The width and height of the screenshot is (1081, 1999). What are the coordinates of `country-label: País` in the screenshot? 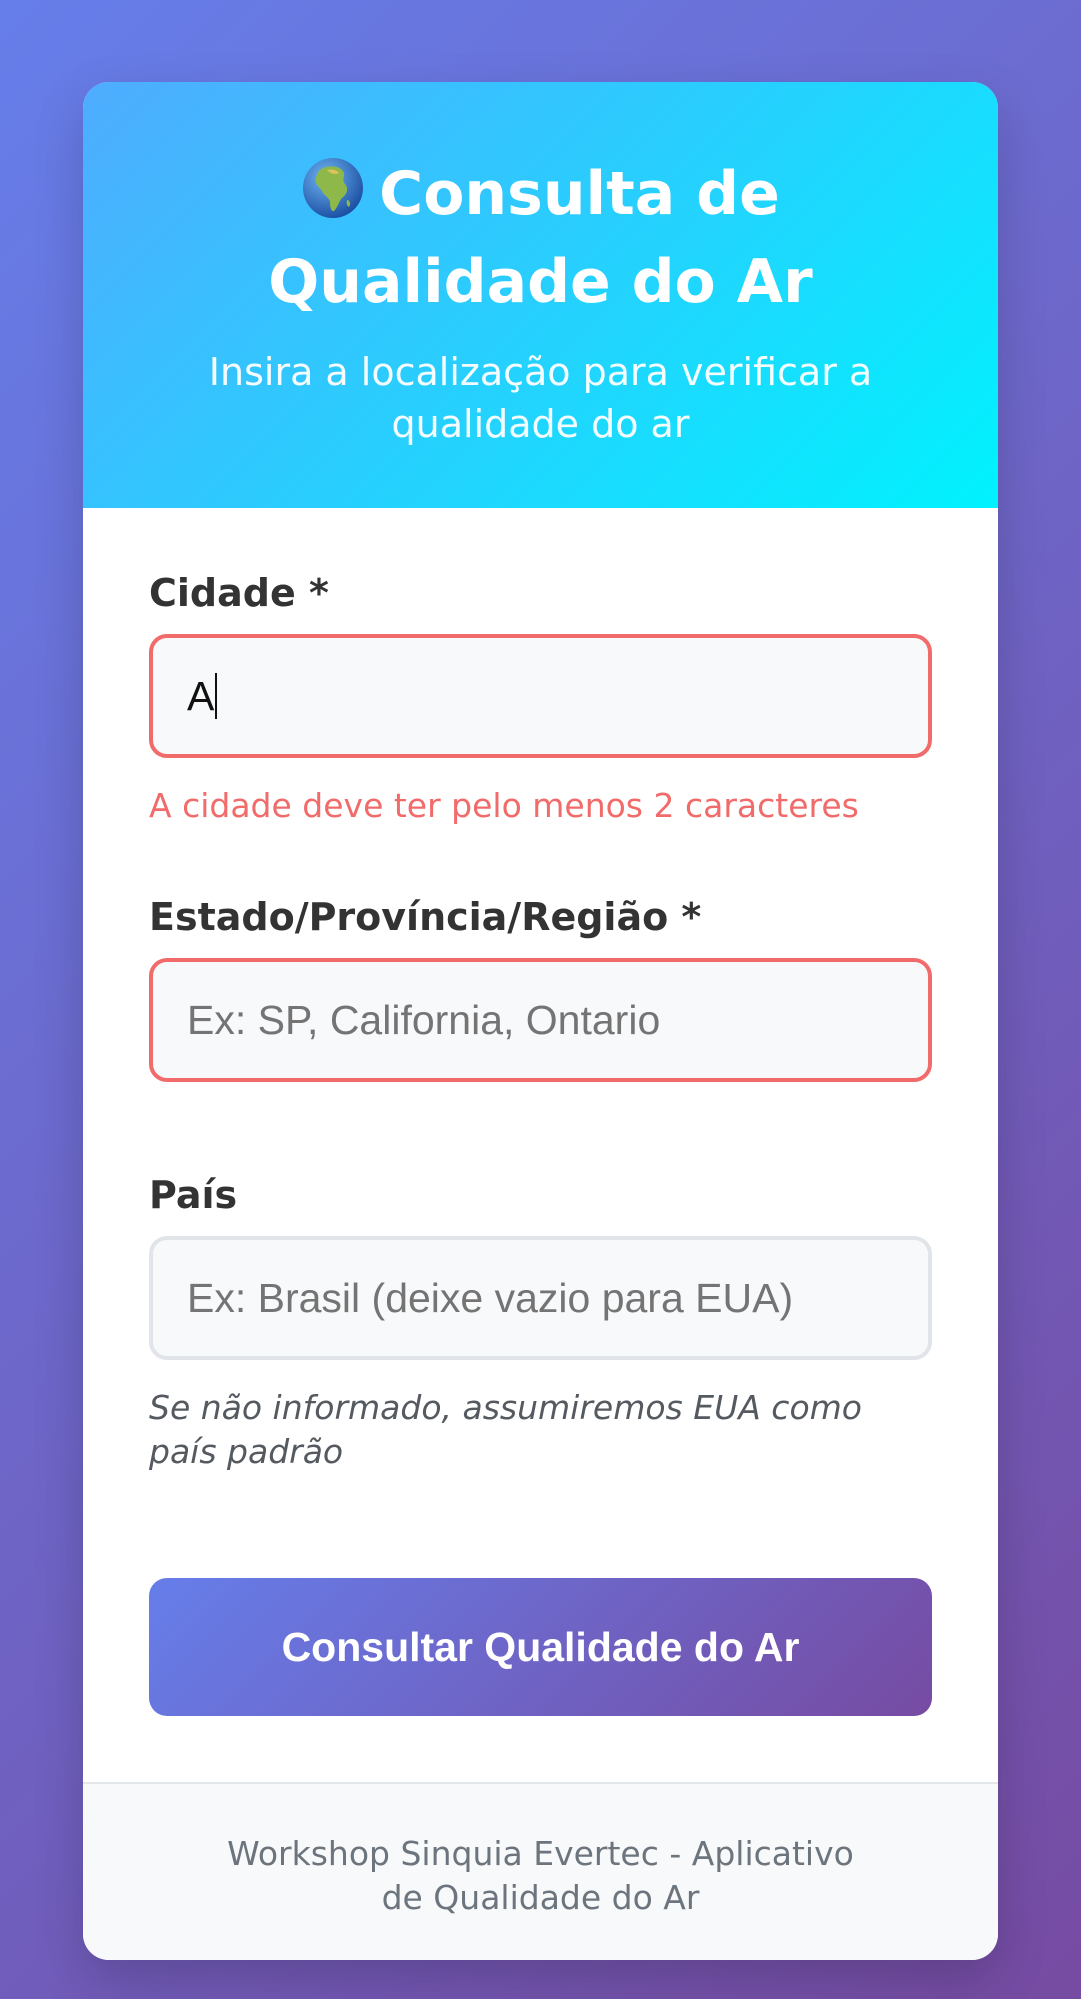 It's located at (193, 1195).